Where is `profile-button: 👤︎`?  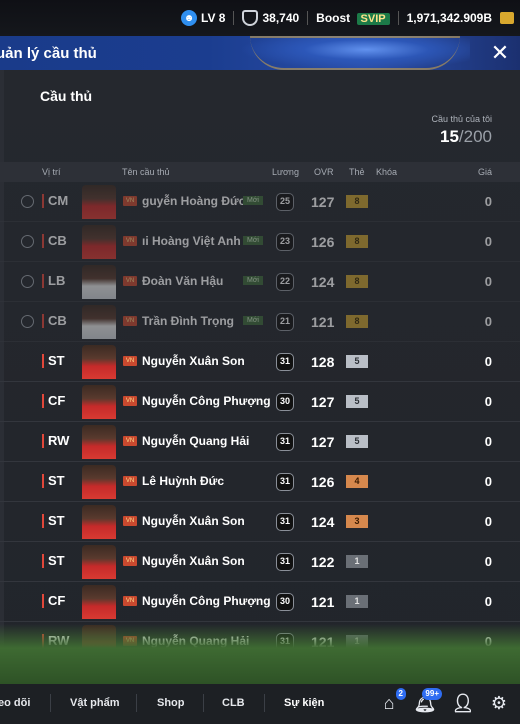 profile-button: 👤︎ is located at coordinates (463, 703).